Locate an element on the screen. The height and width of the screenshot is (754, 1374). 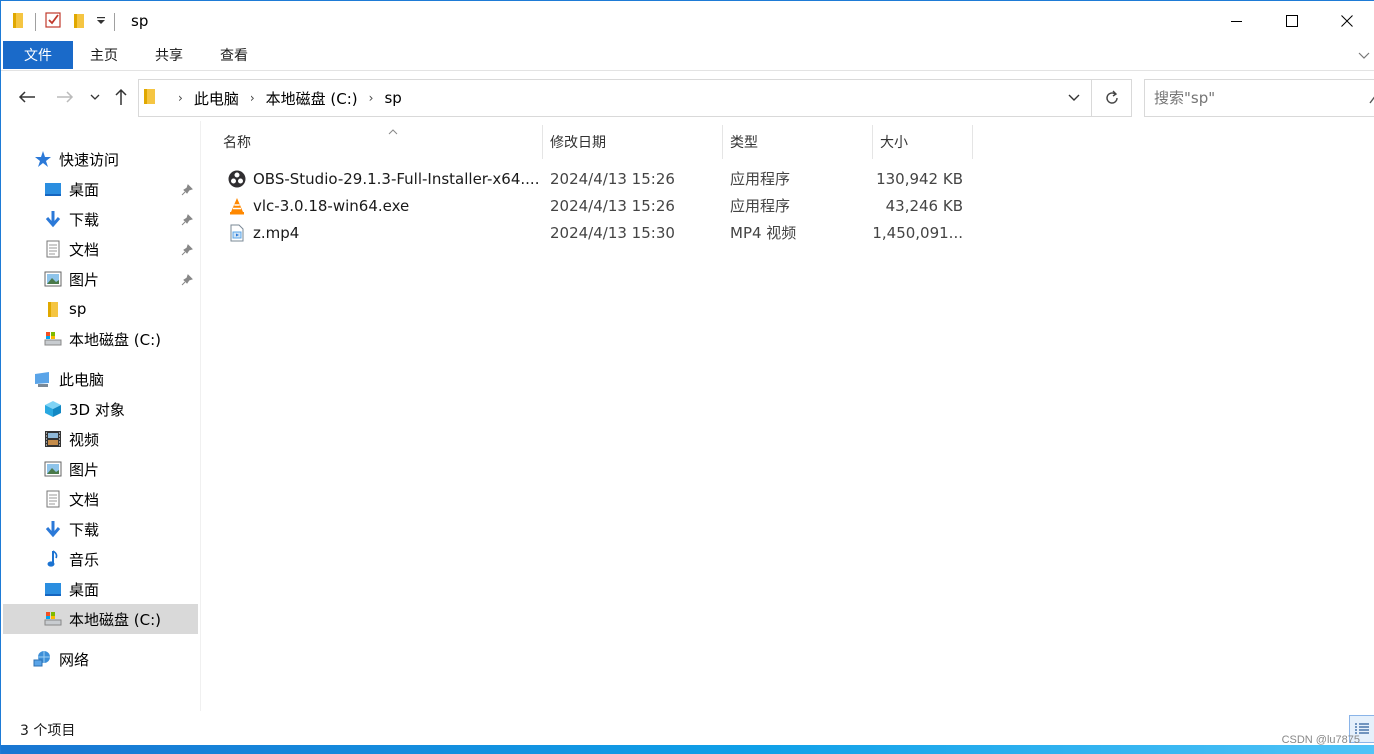
column-header-type: 类型 is located at coordinates (798, 142).